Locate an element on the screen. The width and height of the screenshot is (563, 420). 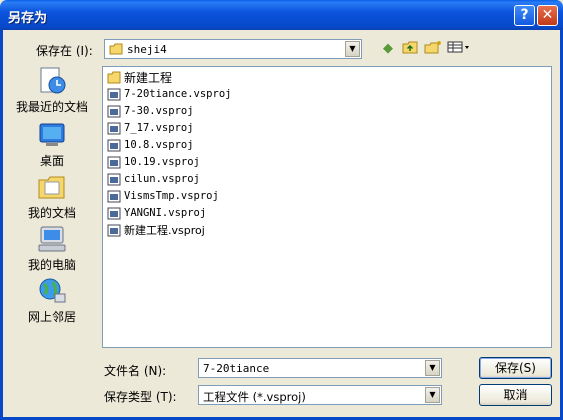
up-folder-icon is located at coordinates (410, 49).